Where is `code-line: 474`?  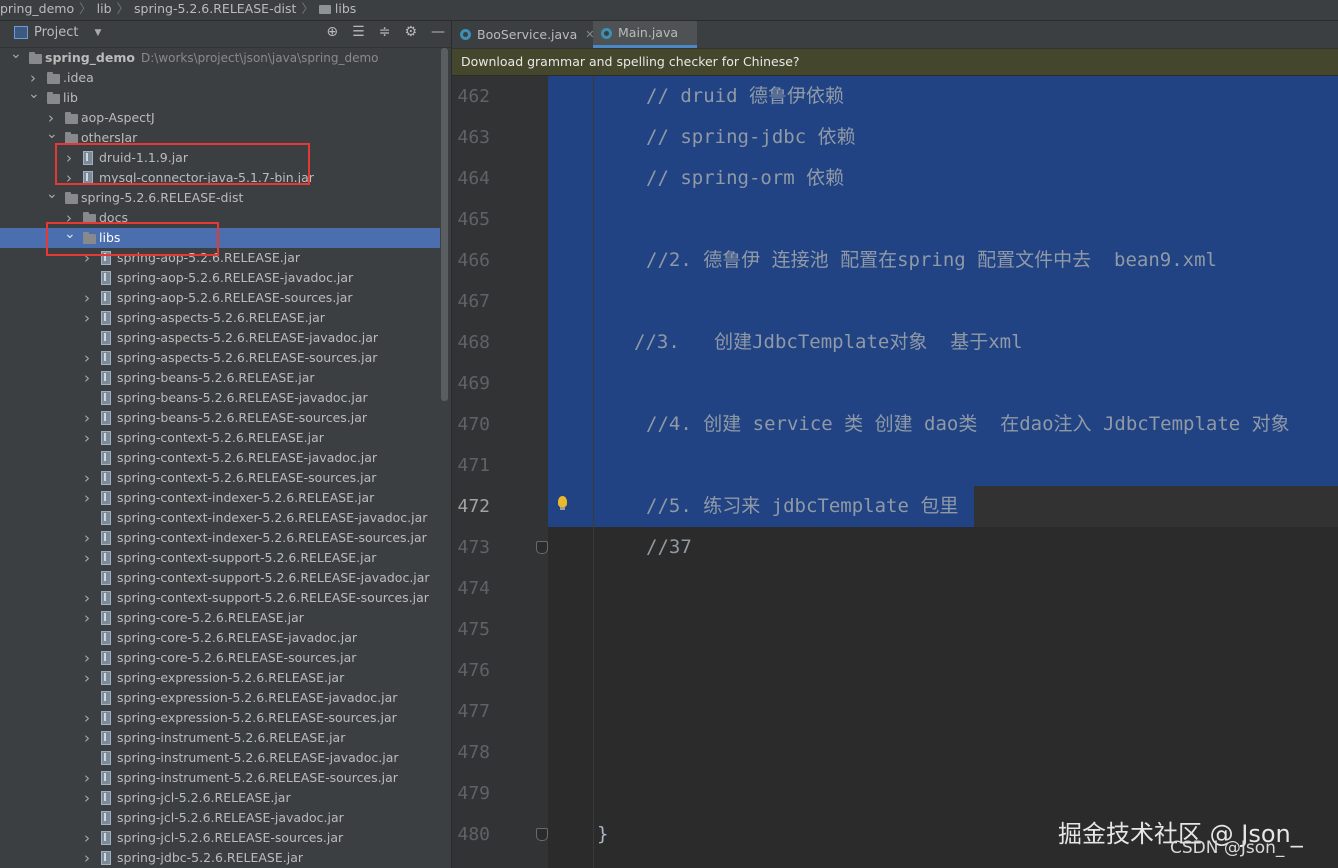
code-line: 474 is located at coordinates (895, 588).